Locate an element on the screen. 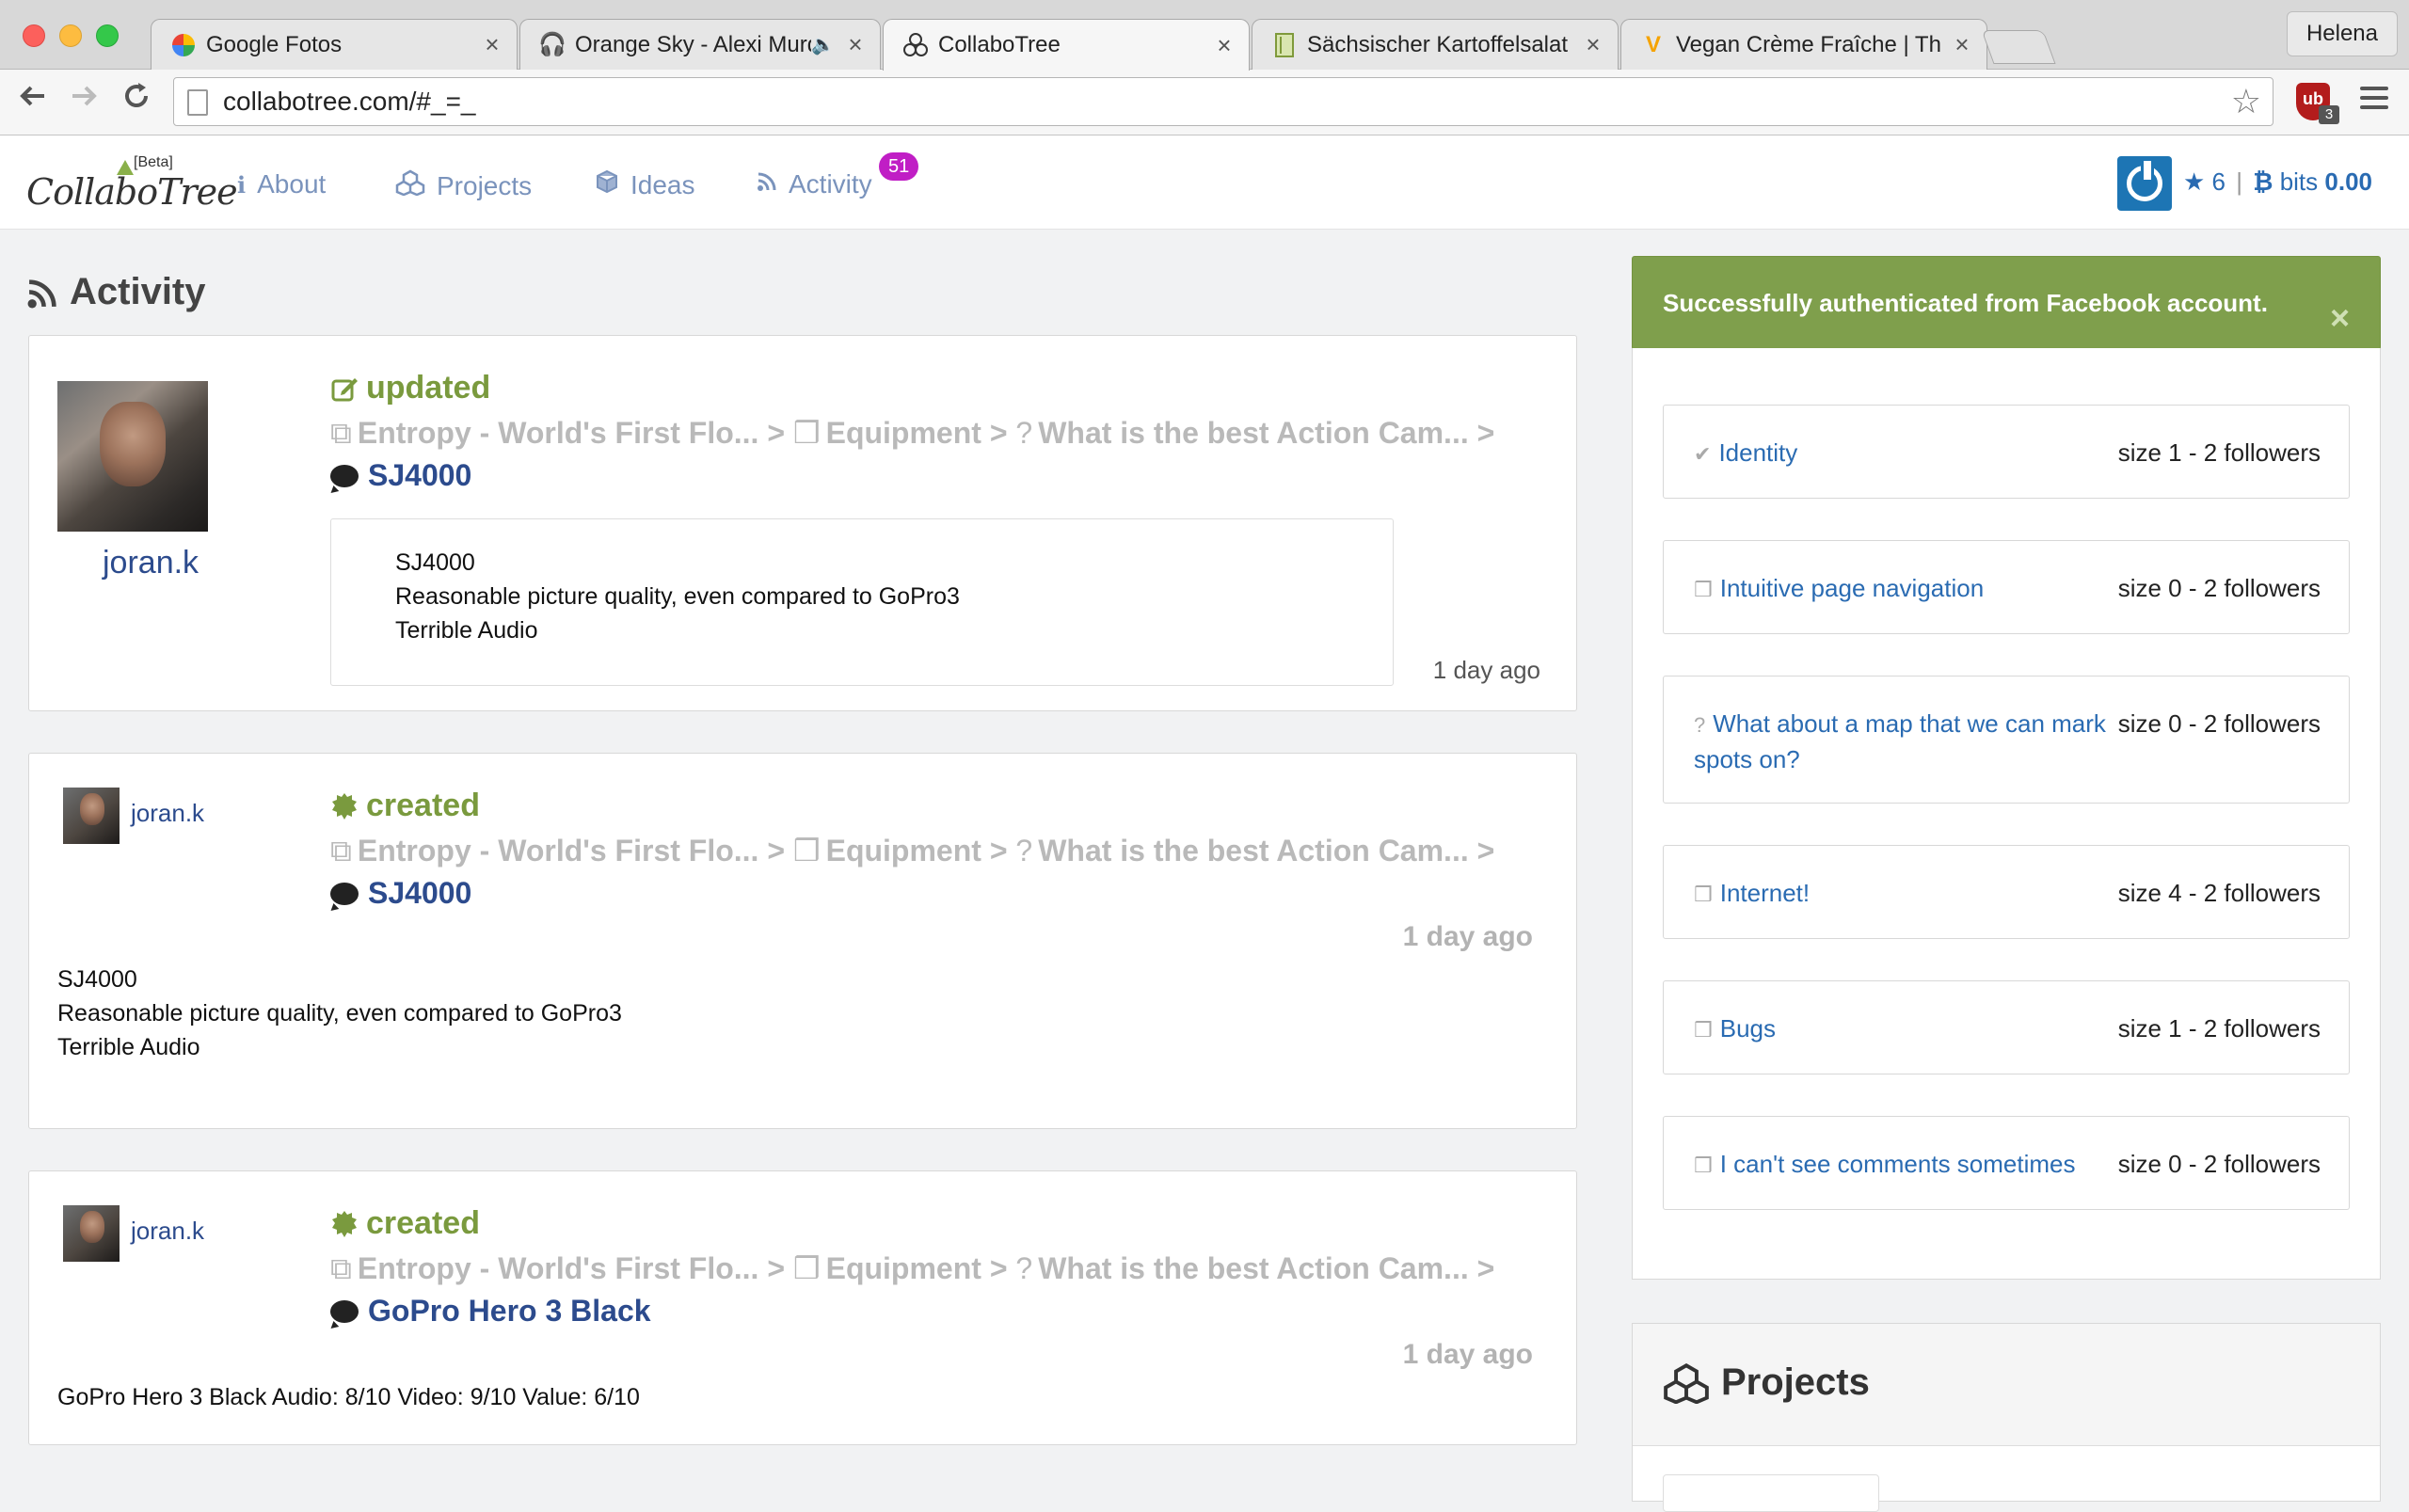 The width and height of the screenshot is (2409, 1512). content-line: SJ4000 is located at coordinates (97, 980).